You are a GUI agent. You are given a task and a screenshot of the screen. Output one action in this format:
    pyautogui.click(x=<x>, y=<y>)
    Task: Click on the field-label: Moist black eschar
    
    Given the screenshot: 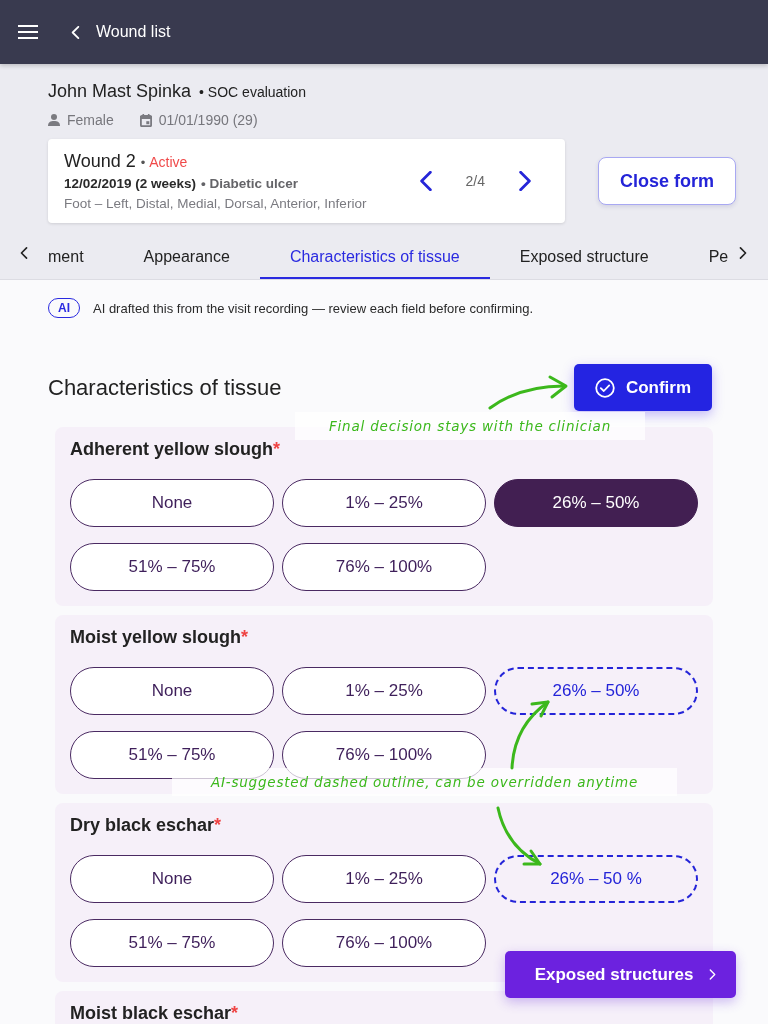 What is the action you would take?
    pyautogui.click(x=151, y=1013)
    